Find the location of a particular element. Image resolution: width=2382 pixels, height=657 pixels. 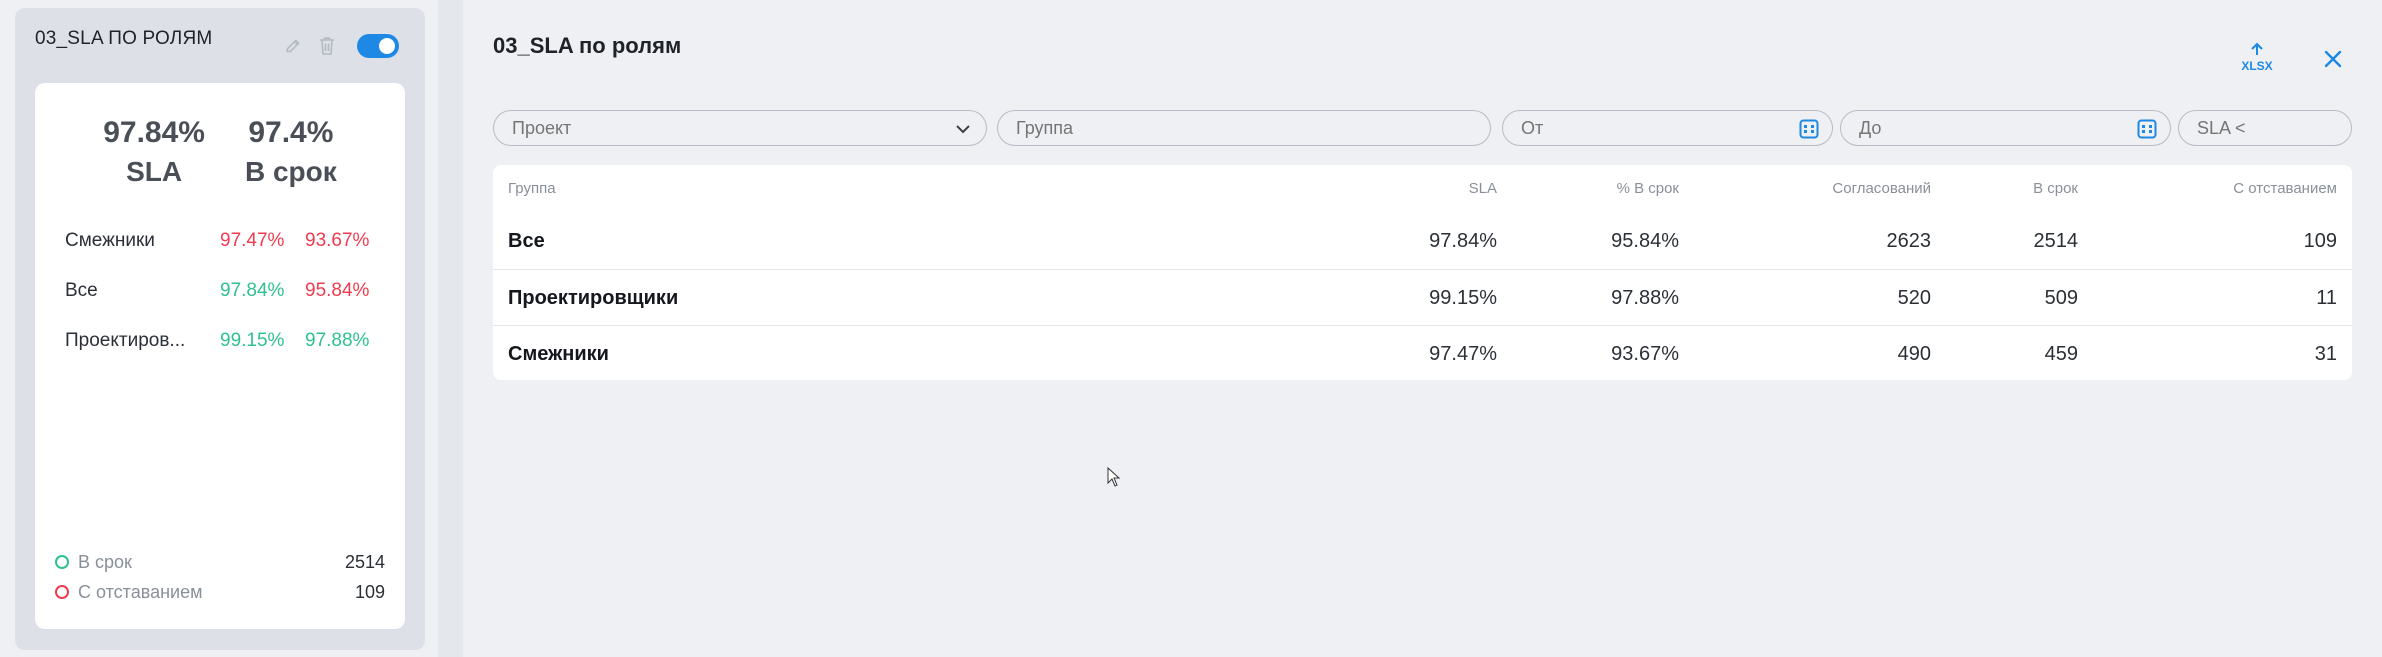

chevron-down-icon is located at coordinates (963, 129).